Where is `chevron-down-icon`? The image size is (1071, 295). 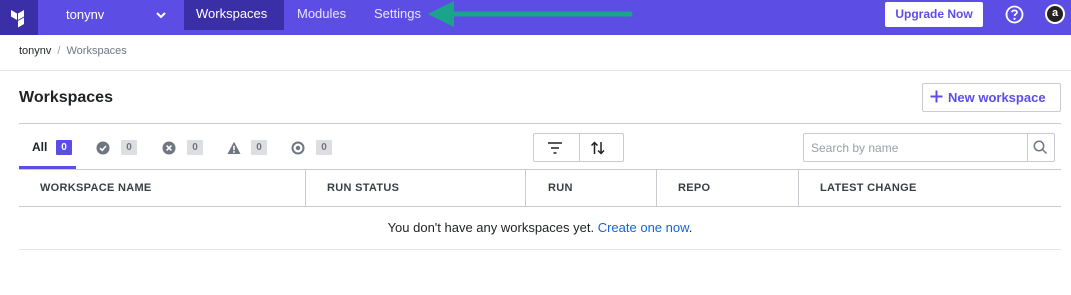 chevron-down-icon is located at coordinates (161, 15).